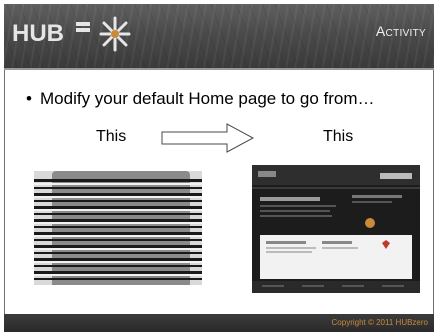 Image resolution: width=438 pixels, height=336 pixels. I want to click on from-label: This, so click(111, 136).